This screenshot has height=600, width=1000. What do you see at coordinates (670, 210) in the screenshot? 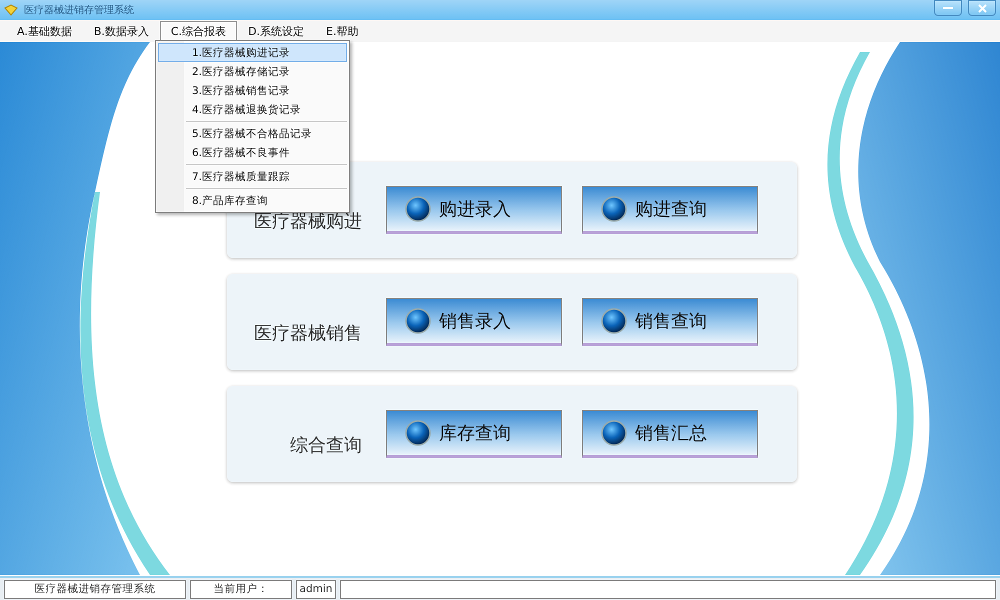
I see `action-button: 购进查询` at bounding box center [670, 210].